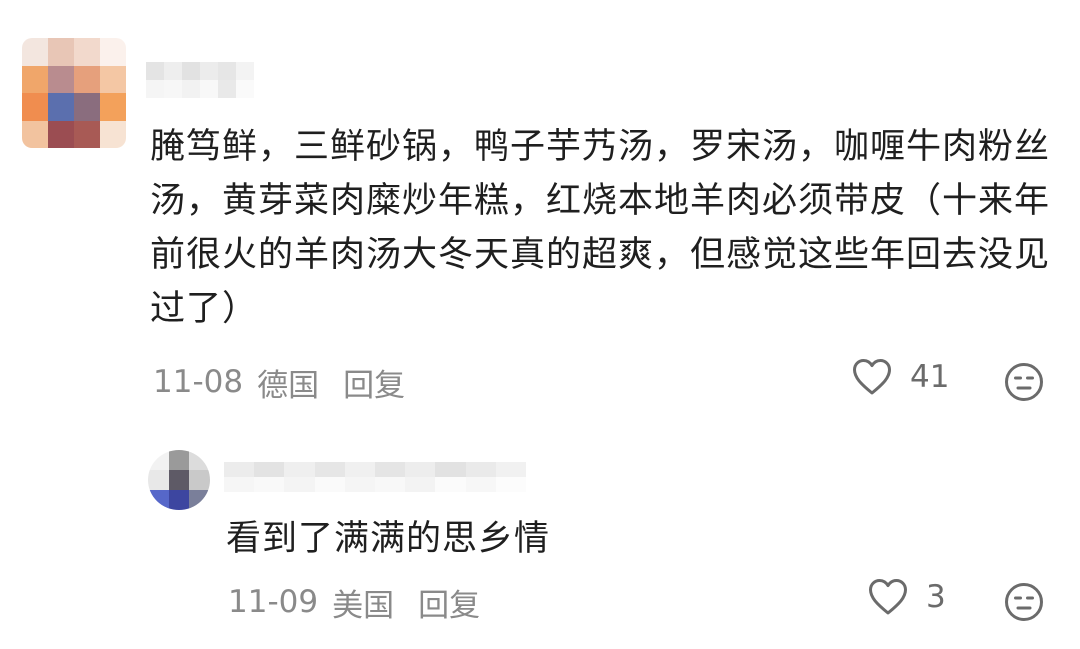 This screenshot has height=649, width=1080. I want to click on like-button: 3, so click(907, 597).